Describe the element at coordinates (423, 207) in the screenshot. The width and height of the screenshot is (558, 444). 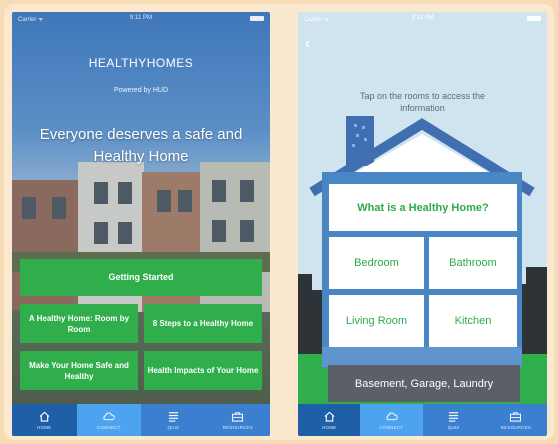
I see `what-is-healthy-home-room: What is a Healthy Home?` at that location.